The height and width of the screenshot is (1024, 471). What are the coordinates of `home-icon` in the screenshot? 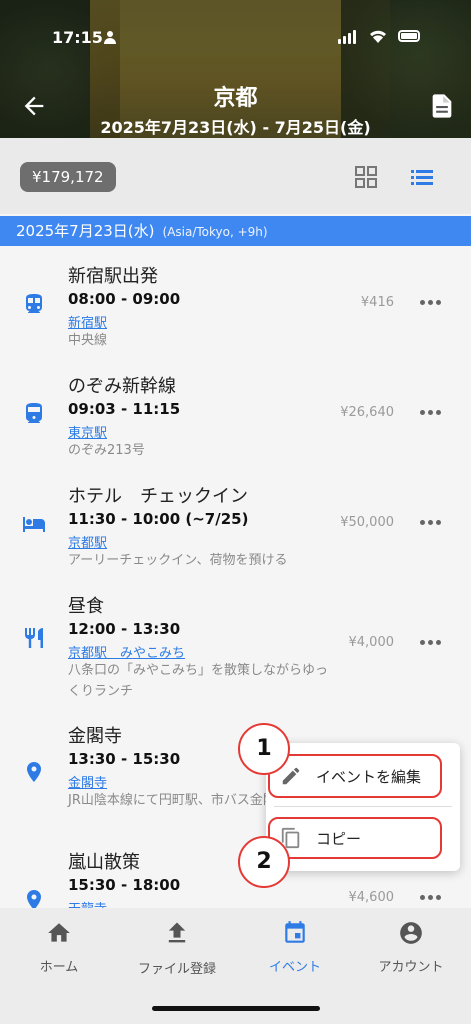 It's located at (59, 932).